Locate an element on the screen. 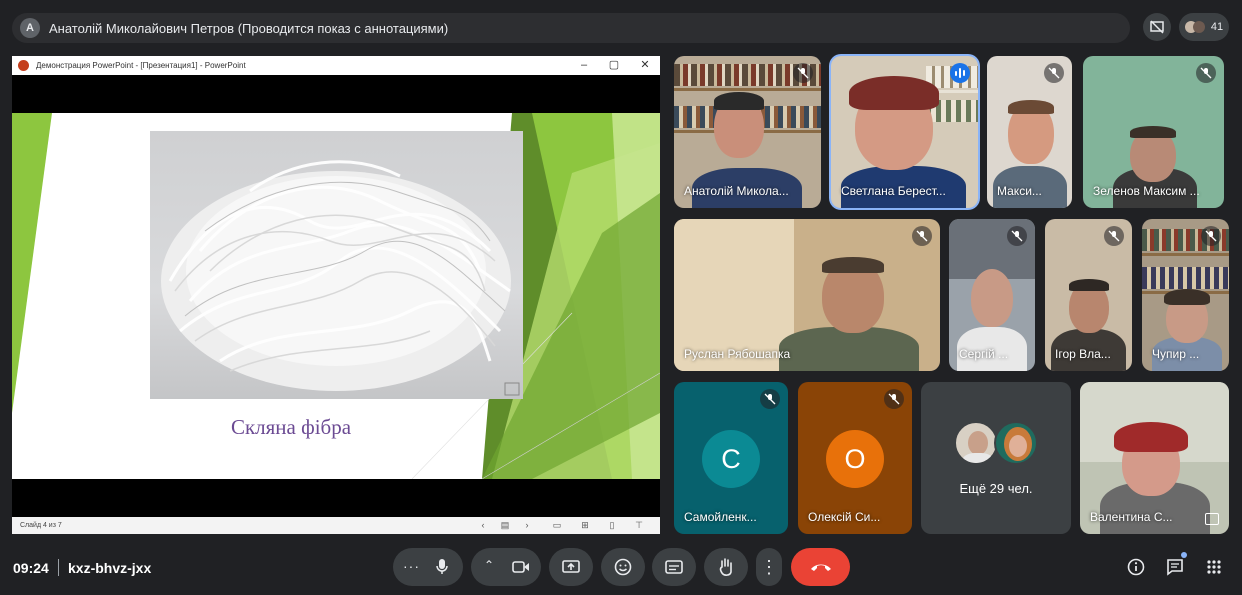 This screenshot has width=1242, height=595. reactions-button is located at coordinates (623, 567).